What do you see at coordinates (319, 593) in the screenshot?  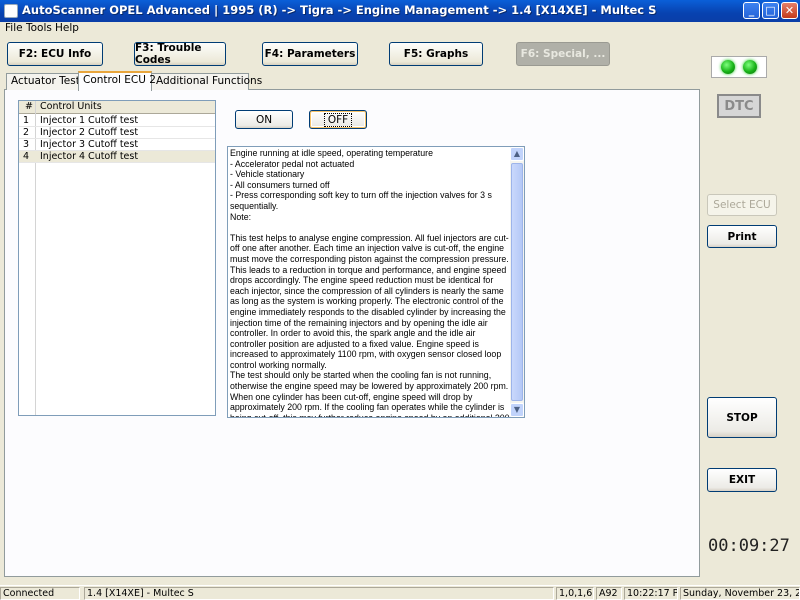 I see `status-engine: 1.4 [X14XE] - Multec S` at bounding box center [319, 593].